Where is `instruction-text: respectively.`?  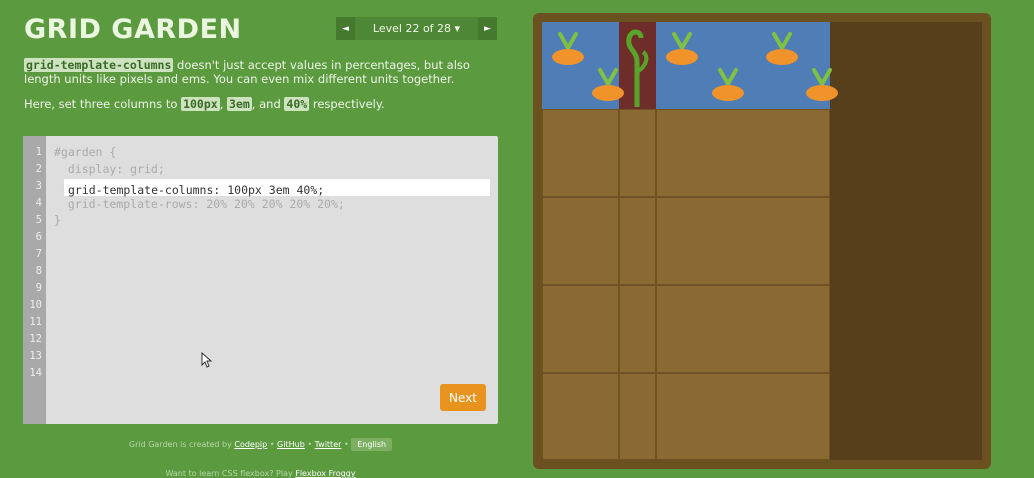 instruction-text: respectively. is located at coordinates (347, 104).